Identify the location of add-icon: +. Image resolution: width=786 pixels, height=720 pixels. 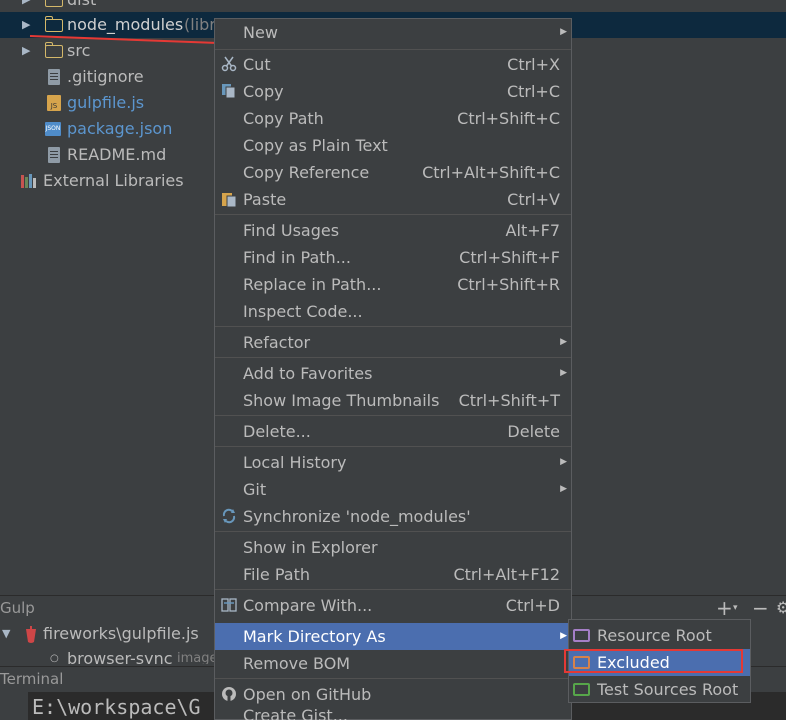
(724, 608).